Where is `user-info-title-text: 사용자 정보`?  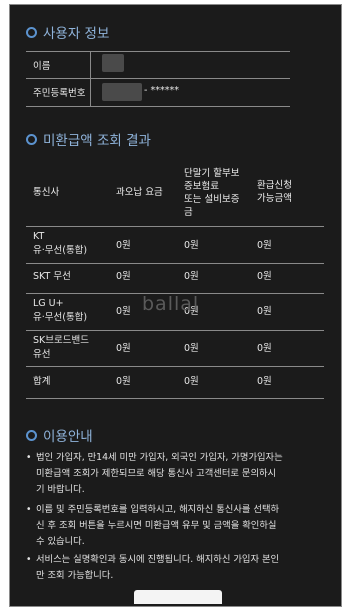
user-info-title-text: 사용자 정보 is located at coordinates (76, 34).